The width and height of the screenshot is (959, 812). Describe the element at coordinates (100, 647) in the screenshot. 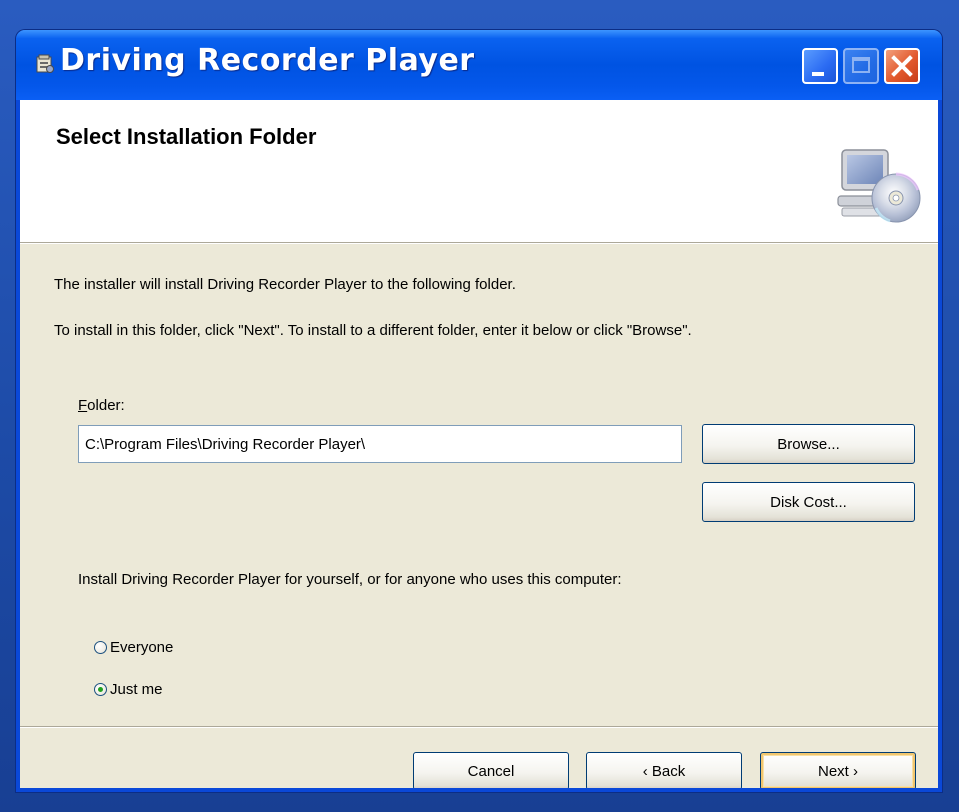

I see `radio-everyone-circle` at that location.